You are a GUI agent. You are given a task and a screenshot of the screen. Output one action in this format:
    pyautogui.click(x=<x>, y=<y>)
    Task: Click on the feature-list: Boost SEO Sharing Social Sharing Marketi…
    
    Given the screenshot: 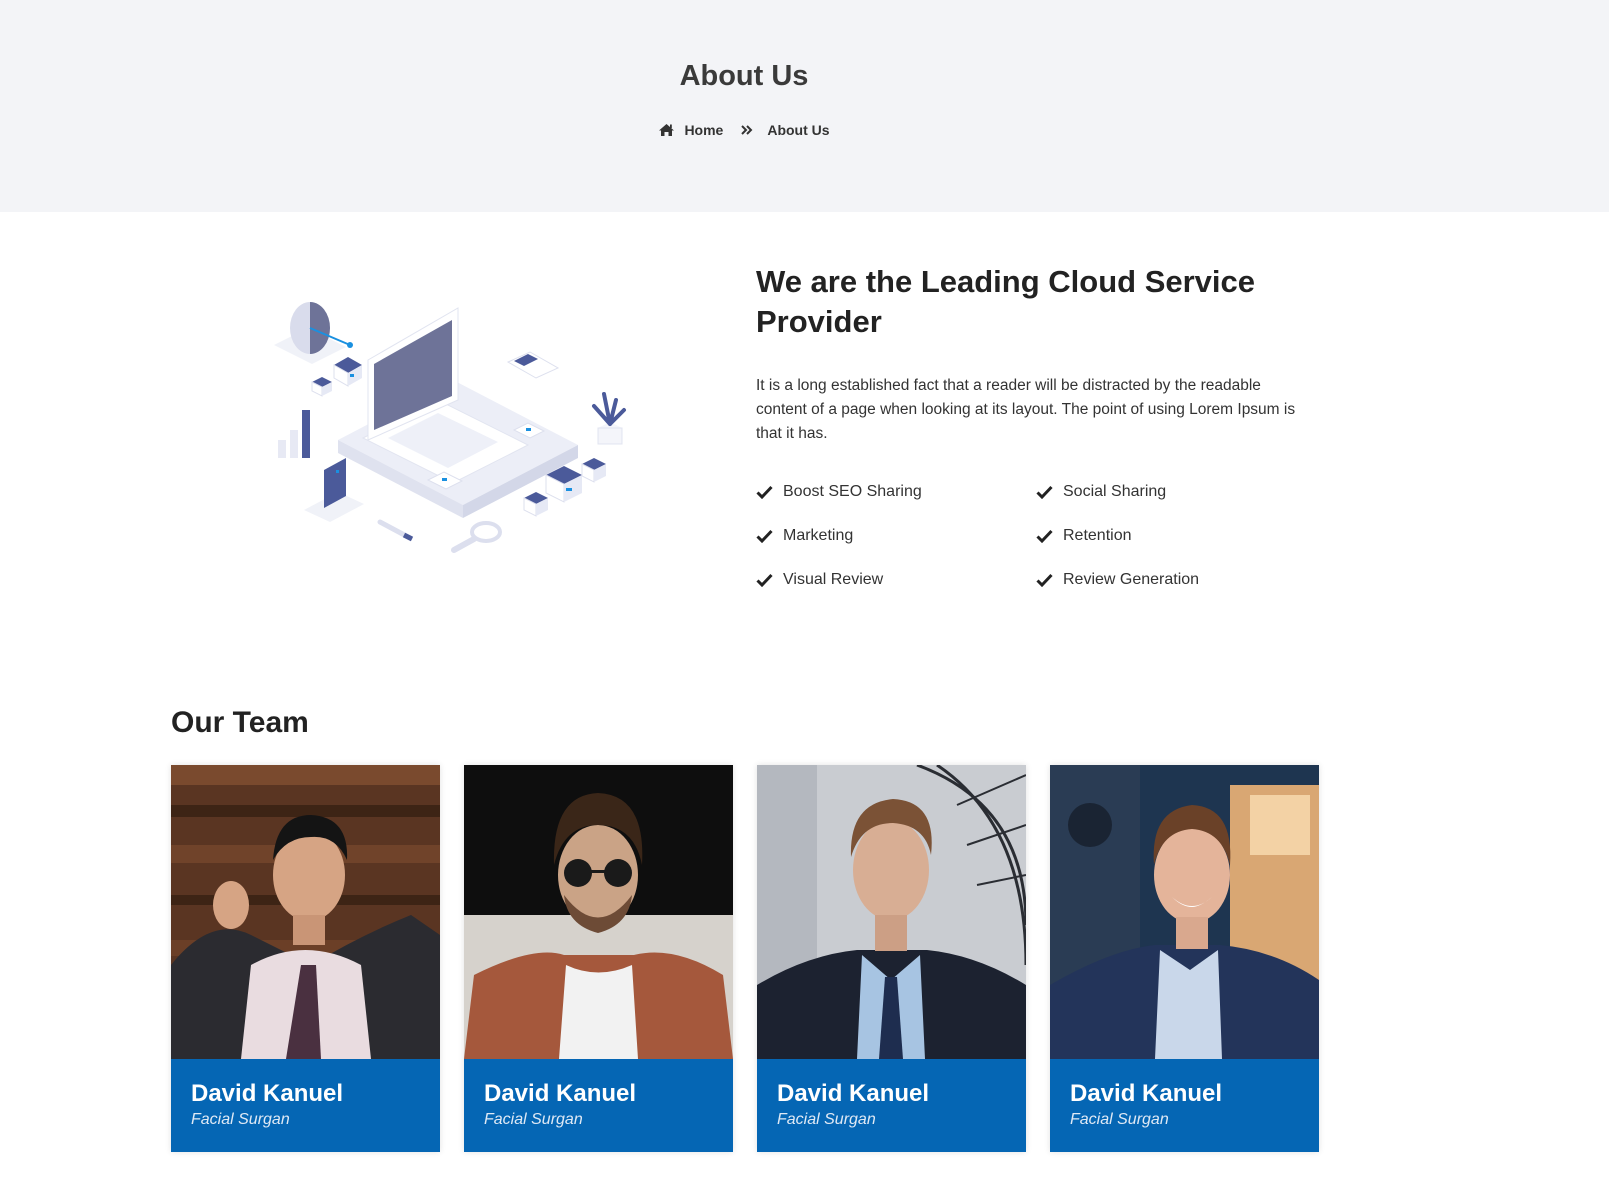 What is the action you would take?
    pyautogui.click(x=1036, y=535)
    